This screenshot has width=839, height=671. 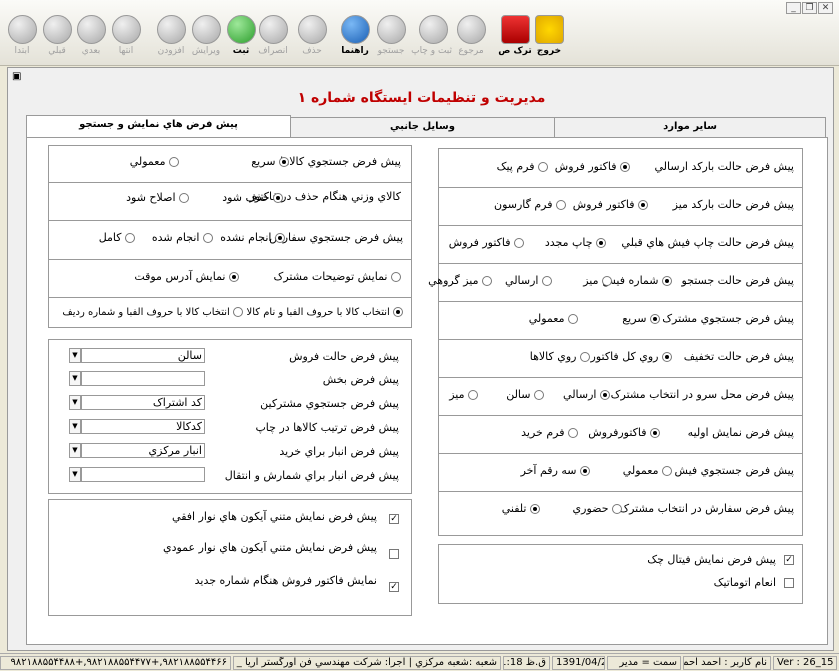 What do you see at coordinates (631, 356) in the screenshot?
I see `right-row-option: روي کل فاکتور` at bounding box center [631, 356].